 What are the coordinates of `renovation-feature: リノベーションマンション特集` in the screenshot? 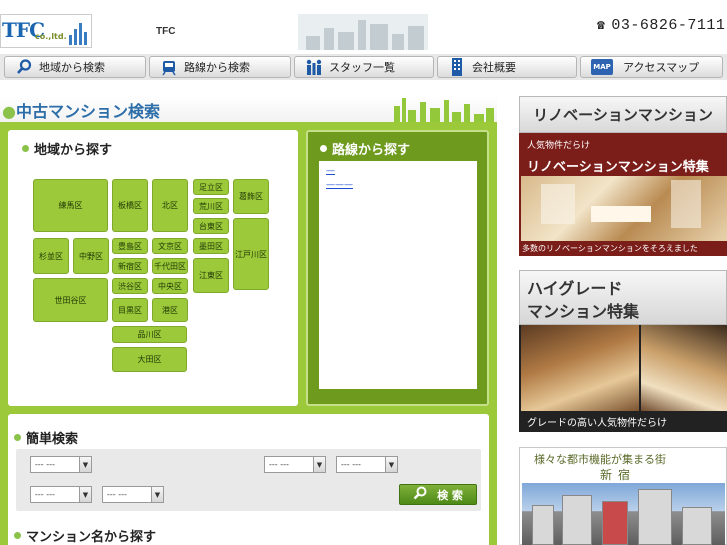 It's located at (618, 167).